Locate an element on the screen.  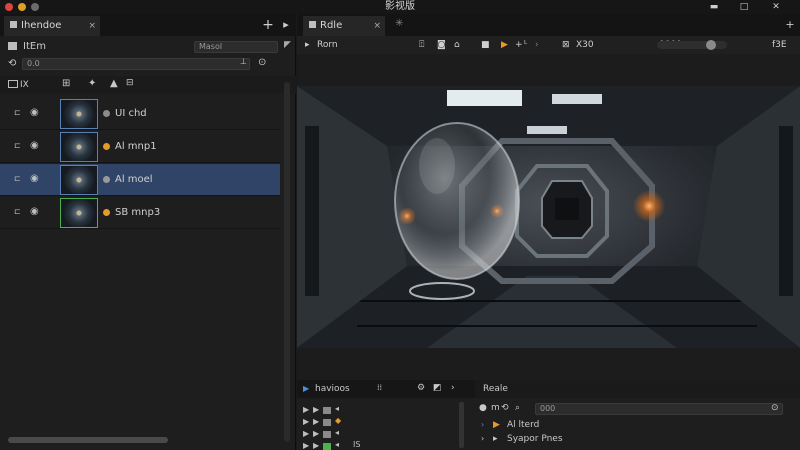
minimize-icon: ▬ is located at coordinates (714, 7).